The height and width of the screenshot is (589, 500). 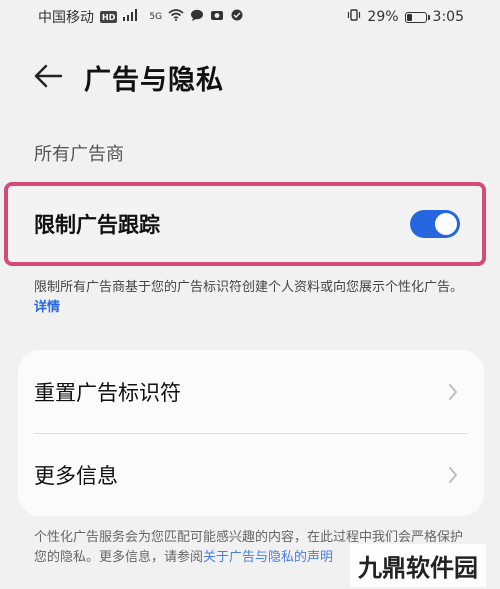 What do you see at coordinates (251, 474) in the screenshot?
I see `more-info-row: 更多信息` at bounding box center [251, 474].